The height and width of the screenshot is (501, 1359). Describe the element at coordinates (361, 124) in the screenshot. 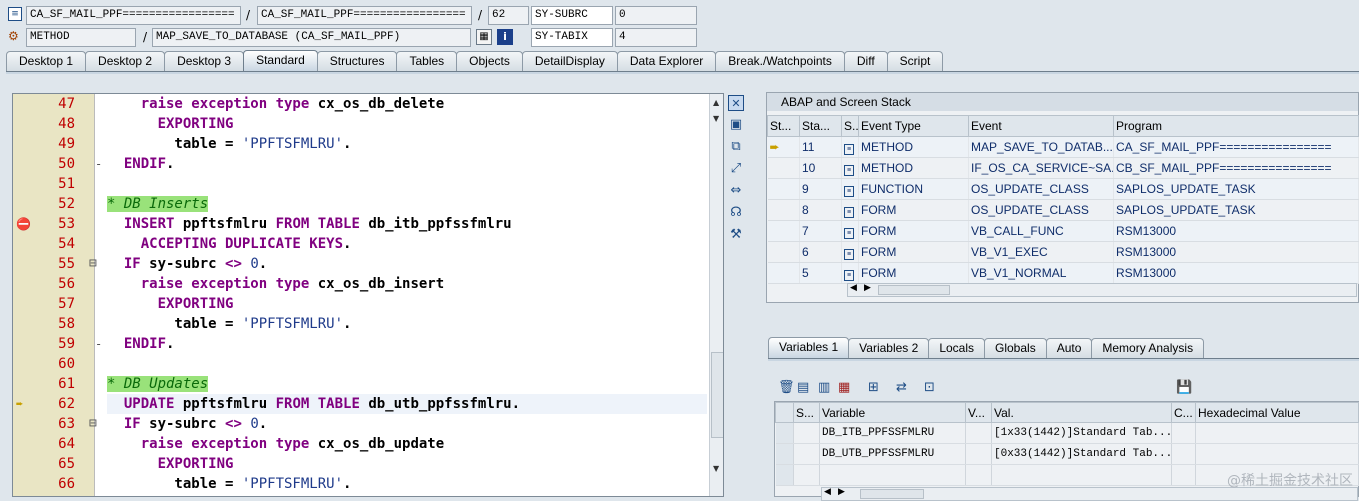

I see `code-line: 48 EXPORTING` at that location.